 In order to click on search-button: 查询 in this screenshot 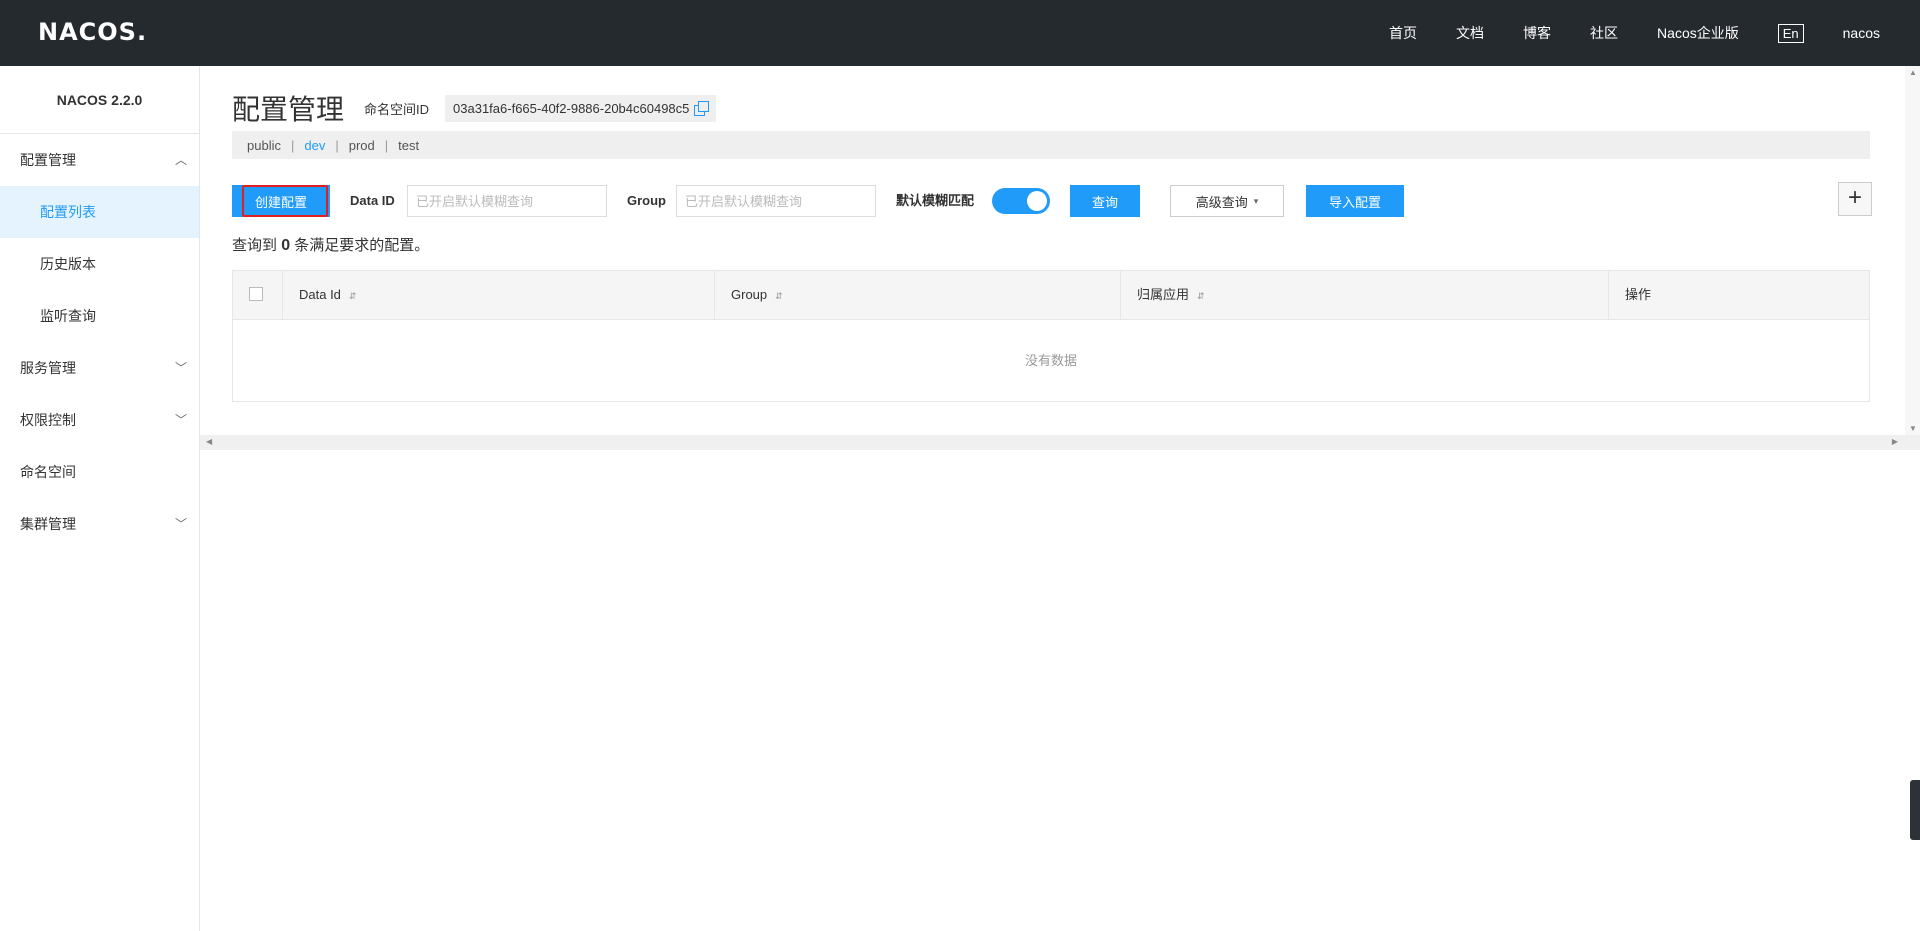, I will do `click(1105, 201)`.